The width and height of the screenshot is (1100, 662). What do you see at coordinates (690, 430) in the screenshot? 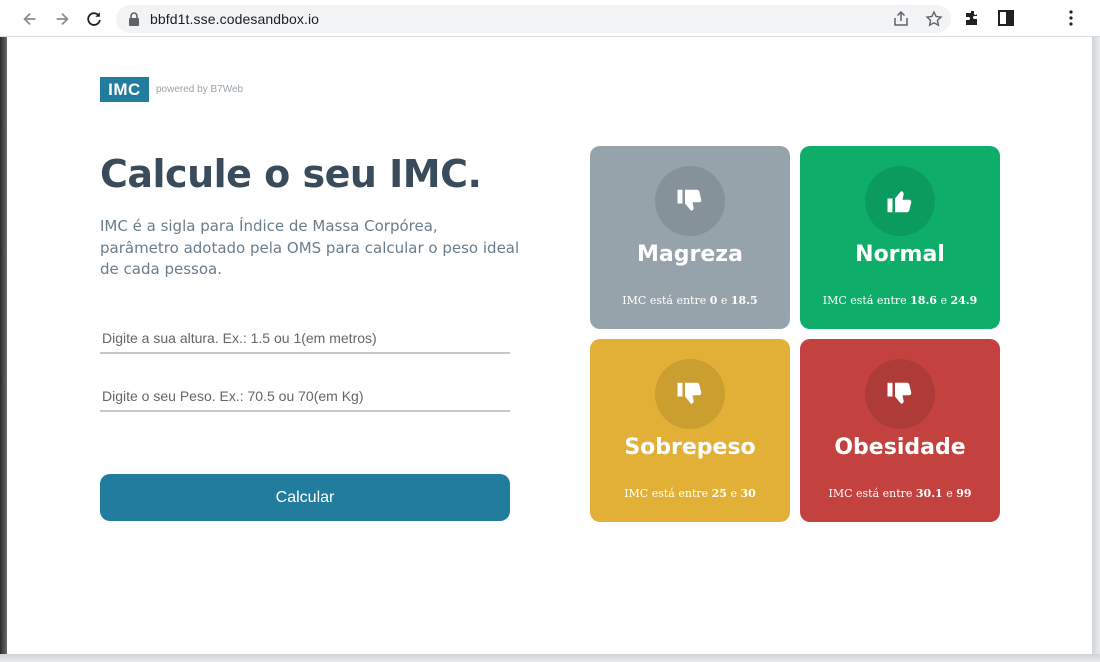
I see `level-card-sobrepeso: Sobrepeso IMC está entre 25 e 30` at bounding box center [690, 430].